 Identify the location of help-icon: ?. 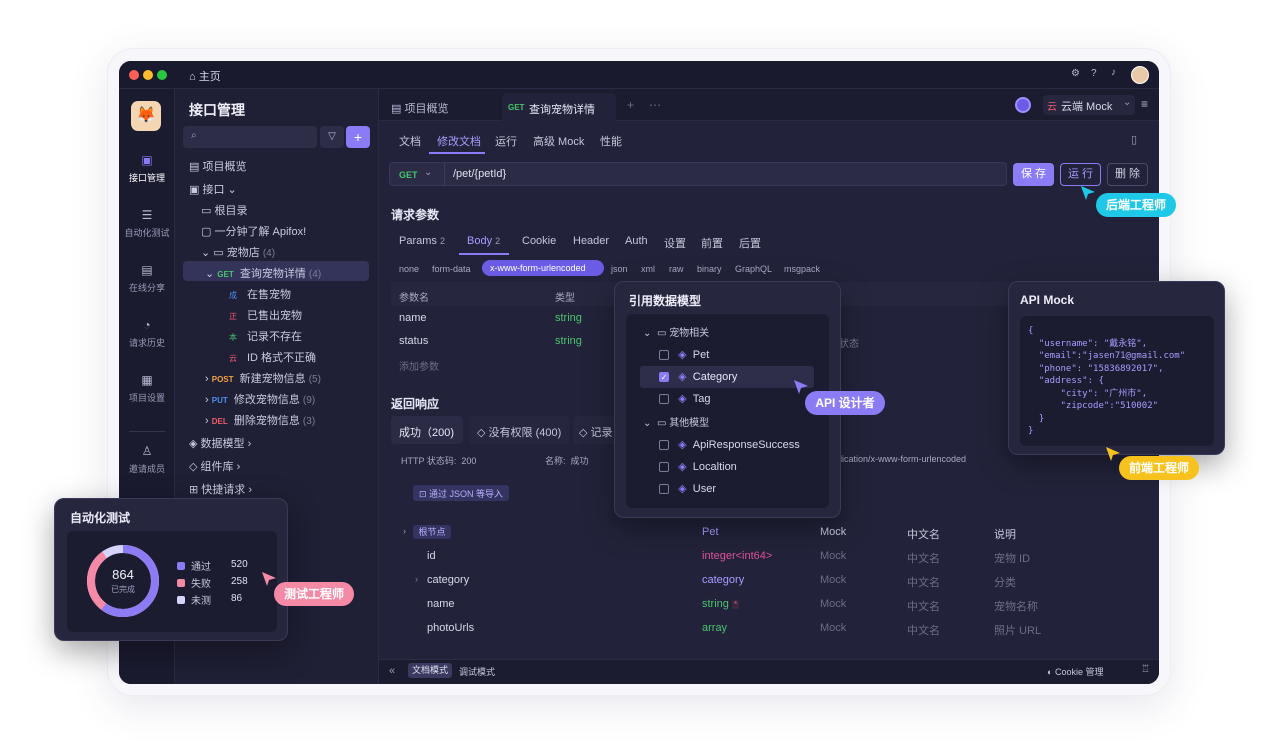
(1094, 73).